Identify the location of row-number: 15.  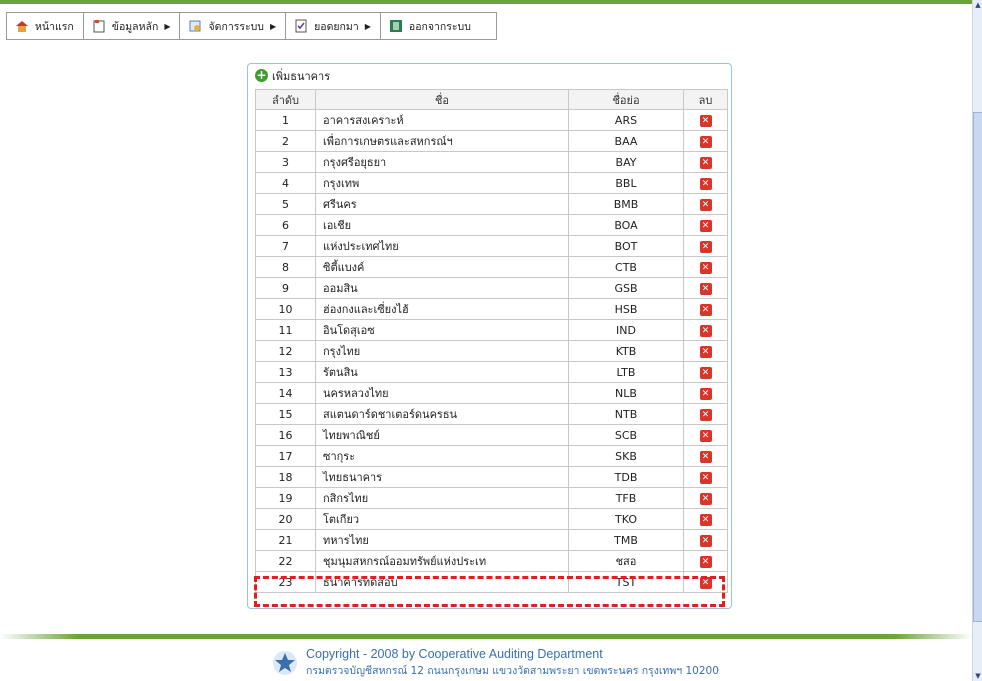
(285, 414).